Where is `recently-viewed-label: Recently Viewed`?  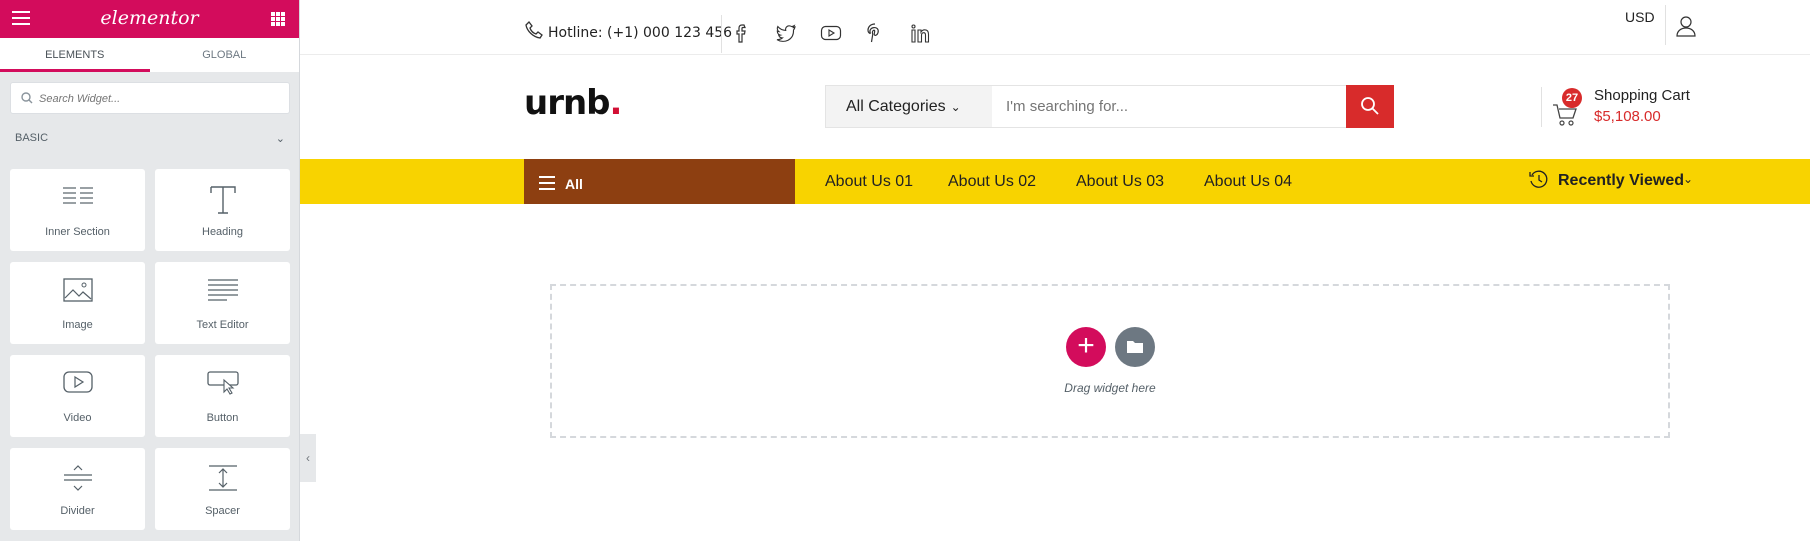 recently-viewed-label: Recently Viewed is located at coordinates (1621, 180).